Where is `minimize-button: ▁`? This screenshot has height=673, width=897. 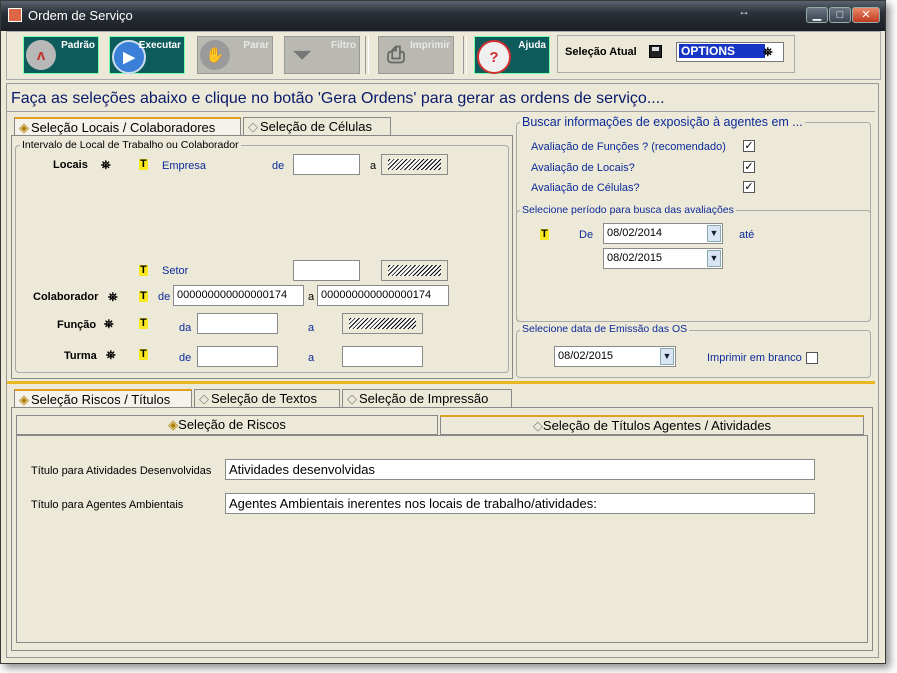
minimize-button: ▁ is located at coordinates (817, 15).